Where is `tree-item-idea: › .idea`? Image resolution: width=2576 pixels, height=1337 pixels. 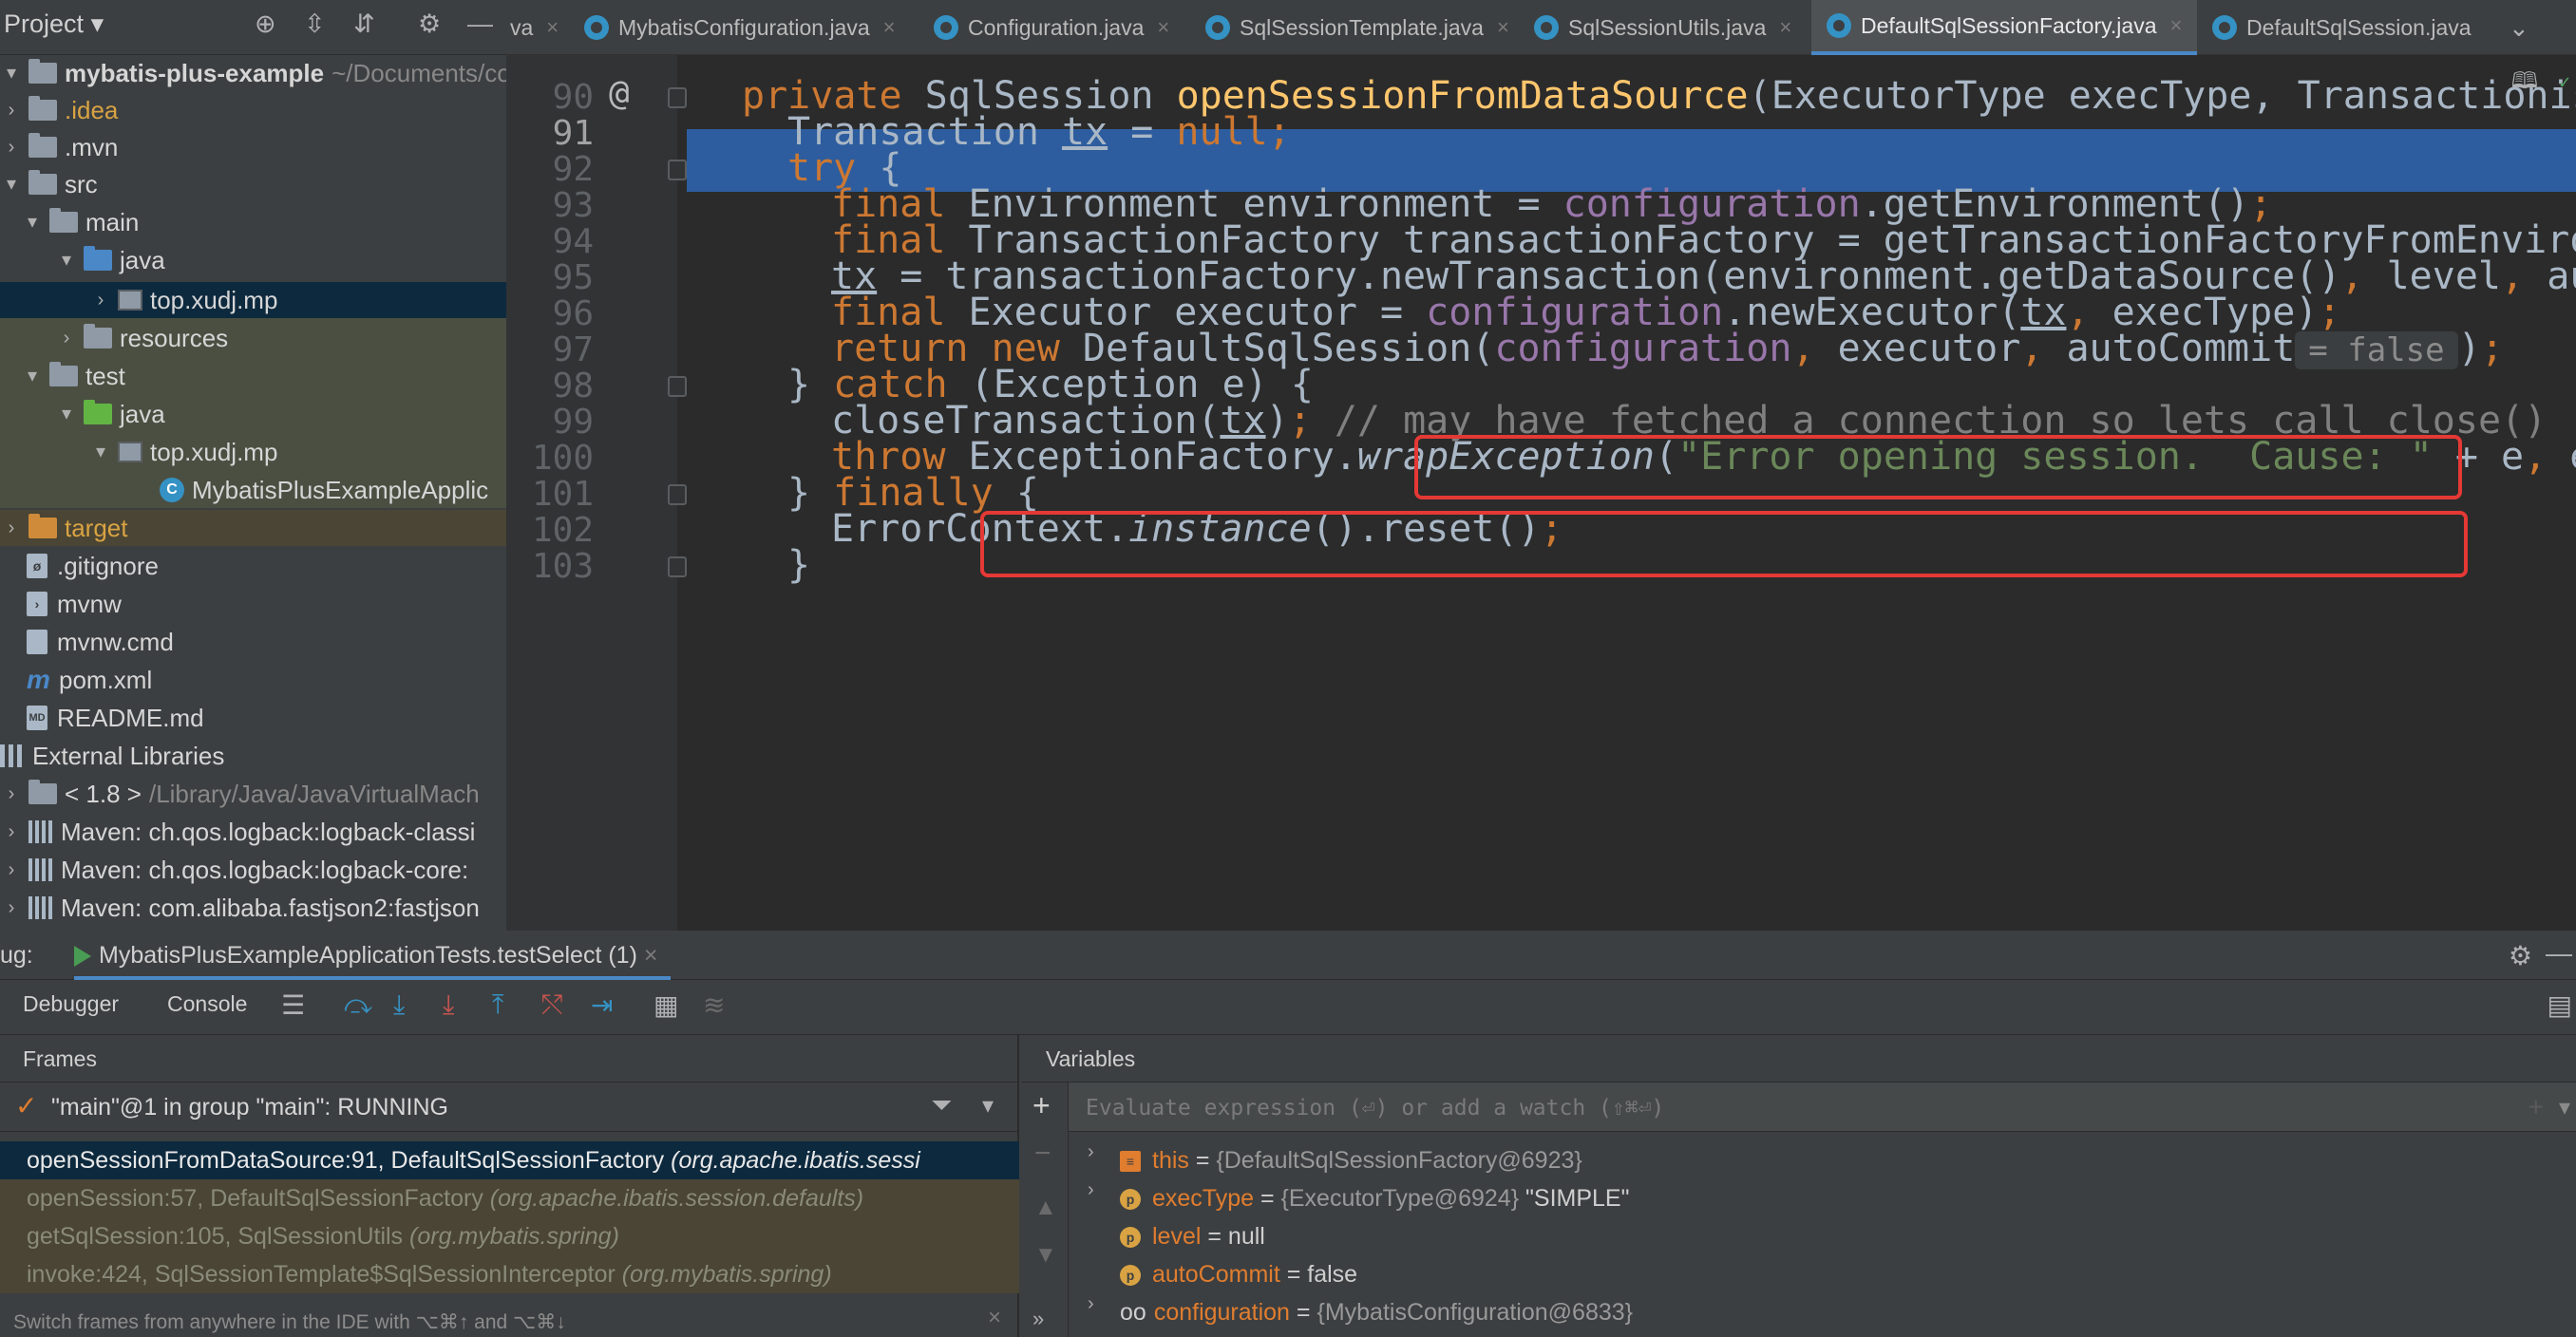 tree-item-idea: › .idea is located at coordinates (59, 110).